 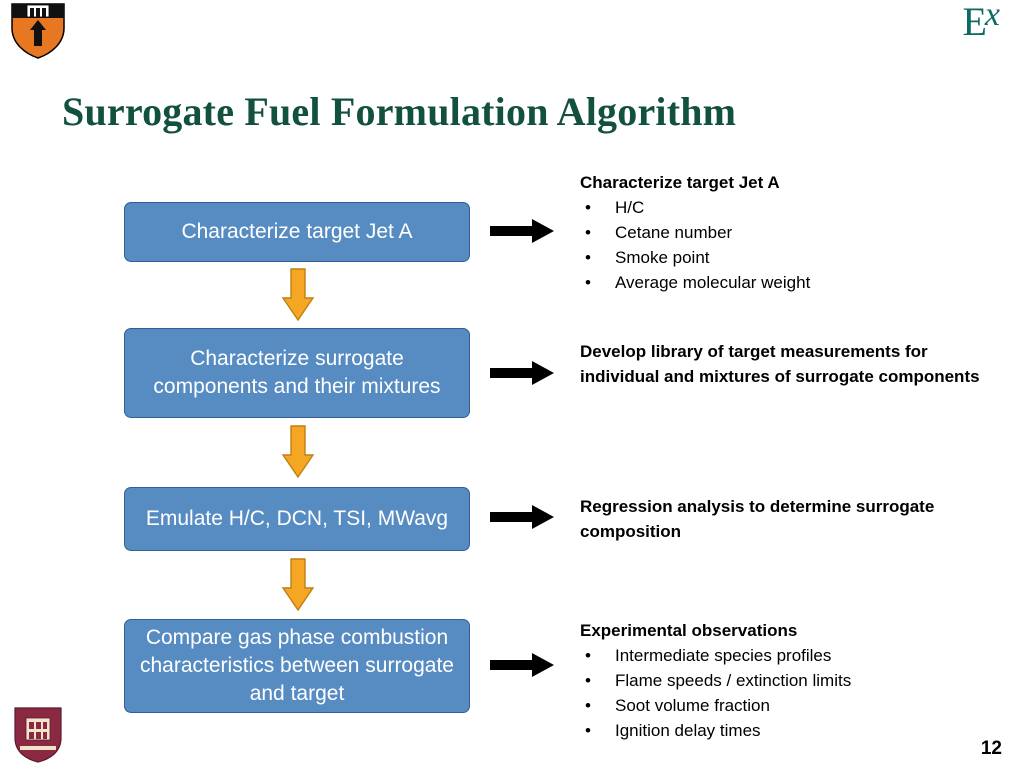 What do you see at coordinates (399, 111) in the screenshot?
I see `page-title: Surrogate Fuel Formulation Algorithm` at bounding box center [399, 111].